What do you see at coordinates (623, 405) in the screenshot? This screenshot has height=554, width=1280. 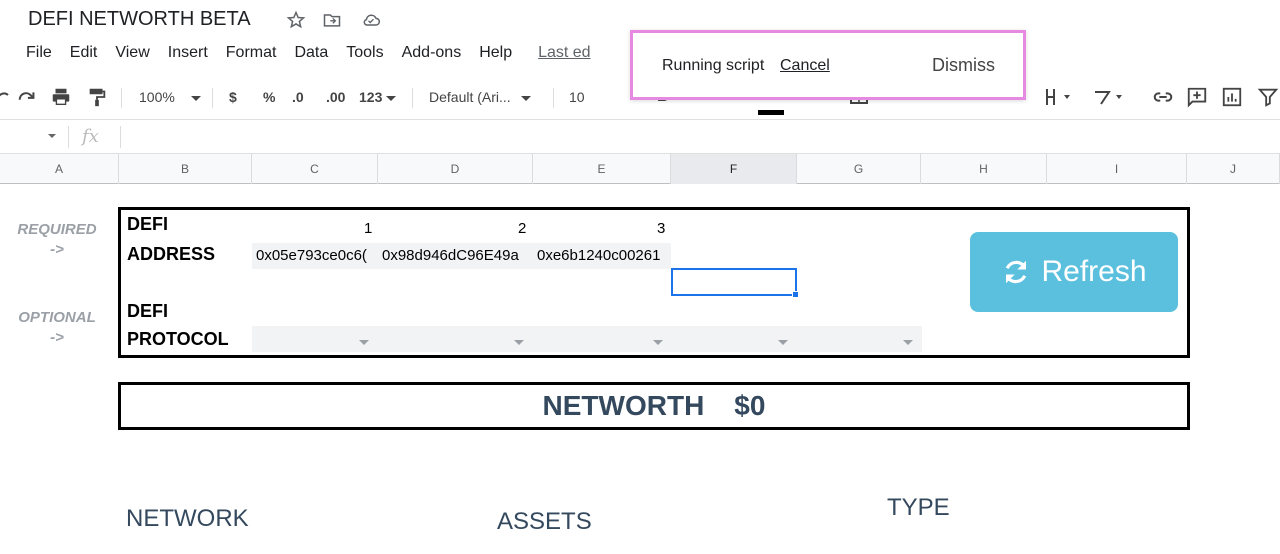 I see `networth-label: NETWORTH` at bounding box center [623, 405].